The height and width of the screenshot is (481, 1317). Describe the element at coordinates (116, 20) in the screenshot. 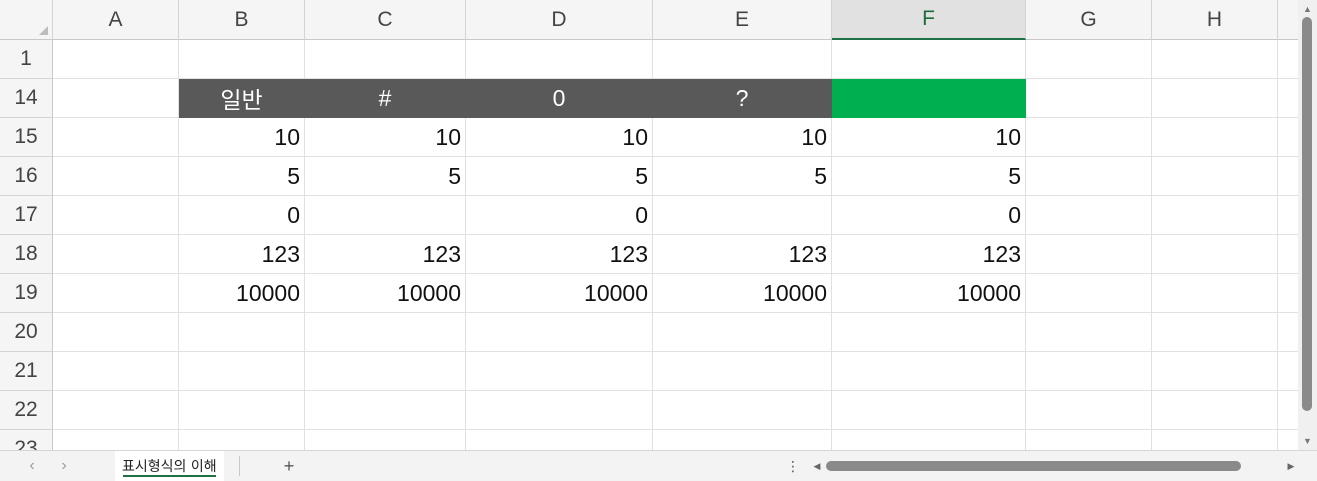

I see `column-header-a: A` at that location.